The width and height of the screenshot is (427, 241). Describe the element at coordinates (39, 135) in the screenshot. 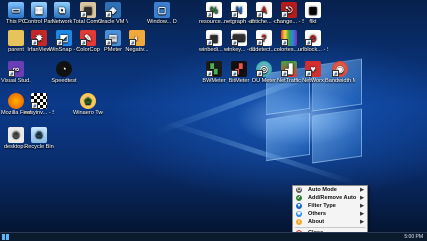

I see `recycle-bin-icon: ♻` at that location.